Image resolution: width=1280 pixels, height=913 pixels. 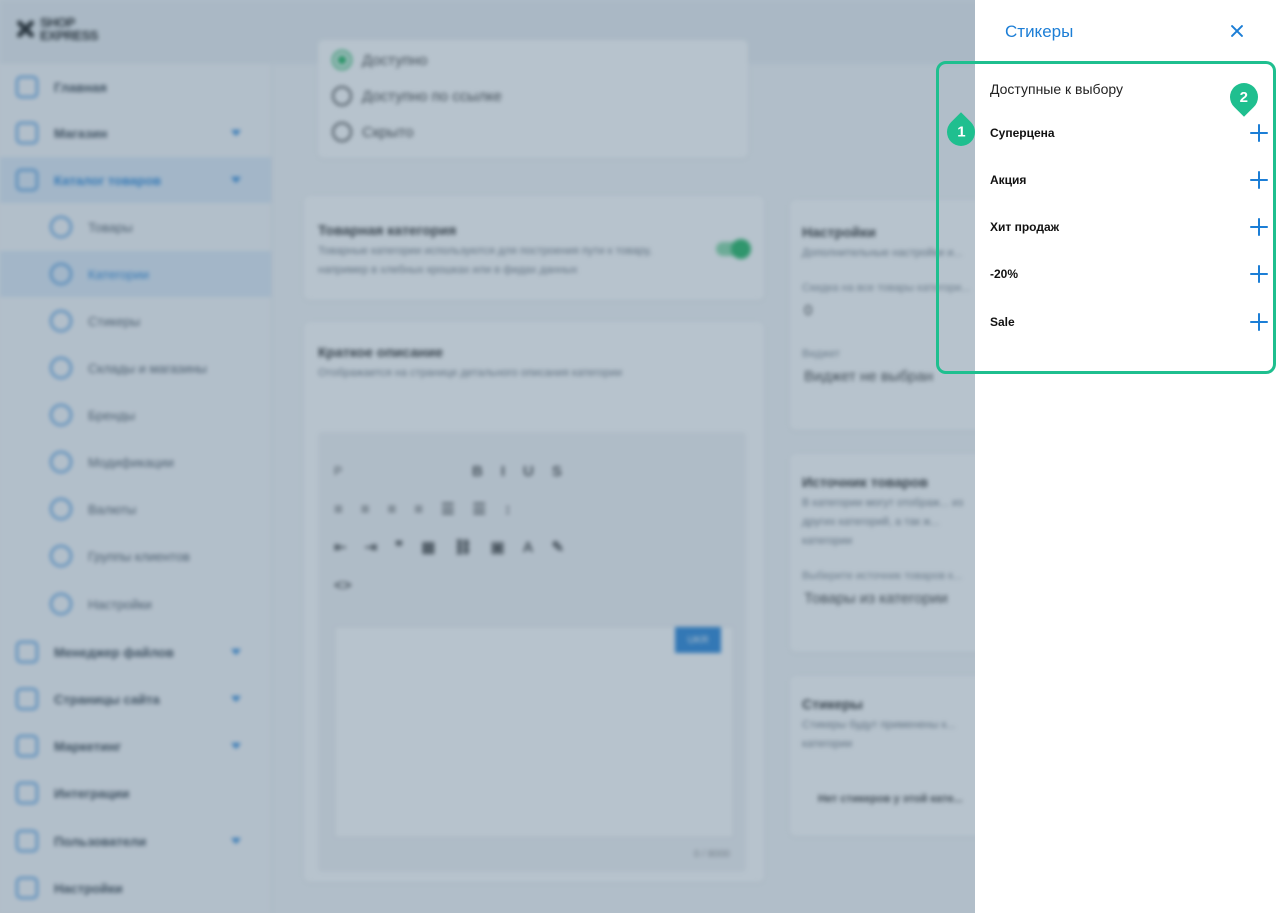 I want to click on close-icon, so click(x=1237, y=31).